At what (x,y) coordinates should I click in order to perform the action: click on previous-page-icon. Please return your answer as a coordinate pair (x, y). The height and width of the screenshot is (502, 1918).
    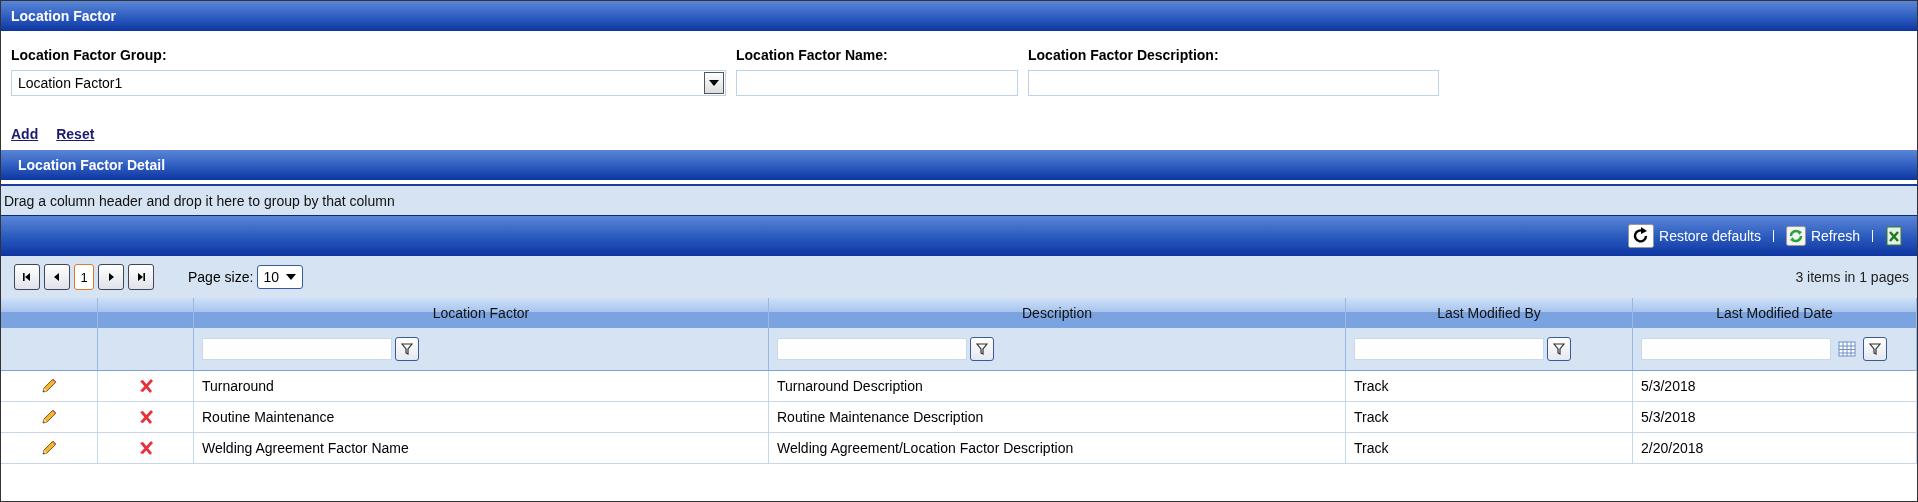
    Looking at the image, I should click on (57, 277).